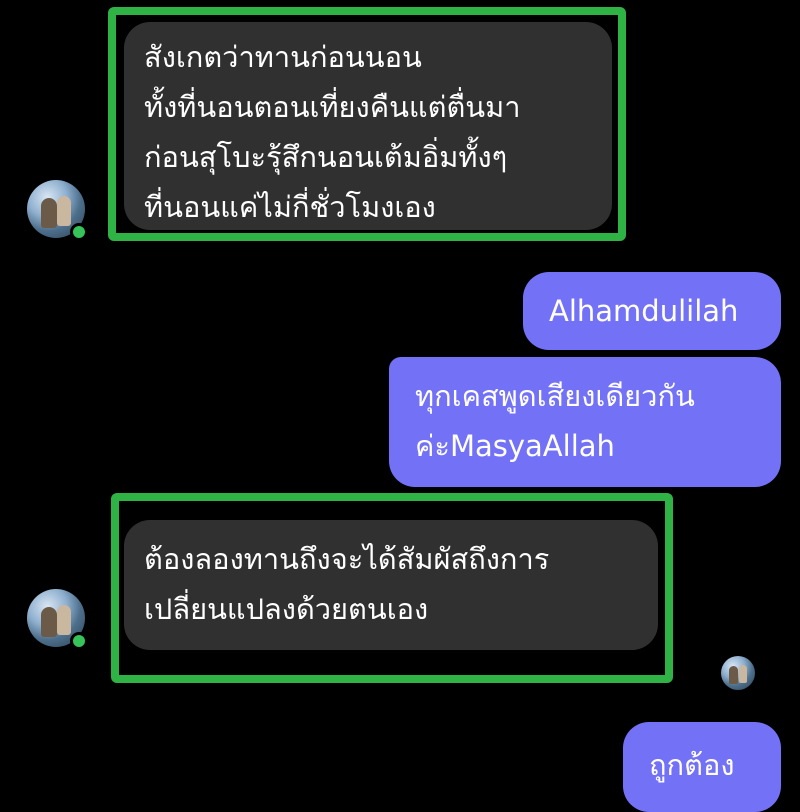 The width and height of the screenshot is (800, 812). I want to click on message-text: ถูกต้อง, so click(692, 765).